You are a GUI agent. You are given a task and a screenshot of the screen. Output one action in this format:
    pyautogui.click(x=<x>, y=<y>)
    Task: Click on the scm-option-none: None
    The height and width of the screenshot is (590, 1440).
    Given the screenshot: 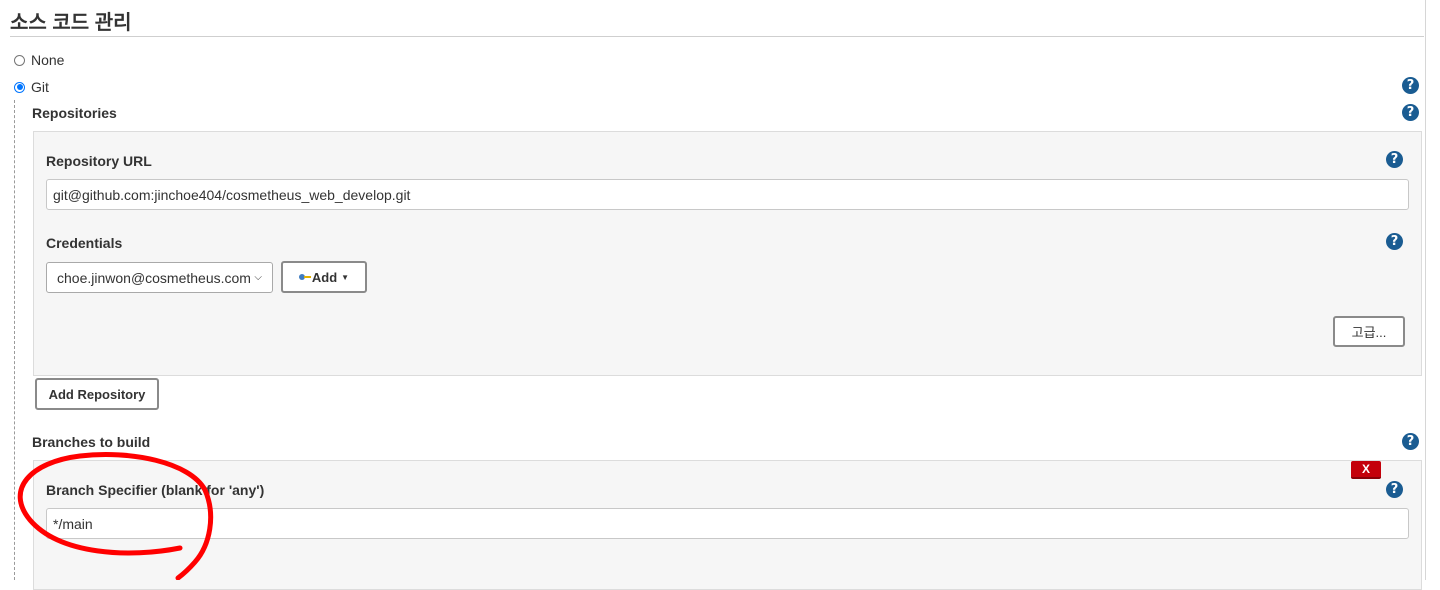 What is the action you would take?
    pyautogui.click(x=39, y=60)
    